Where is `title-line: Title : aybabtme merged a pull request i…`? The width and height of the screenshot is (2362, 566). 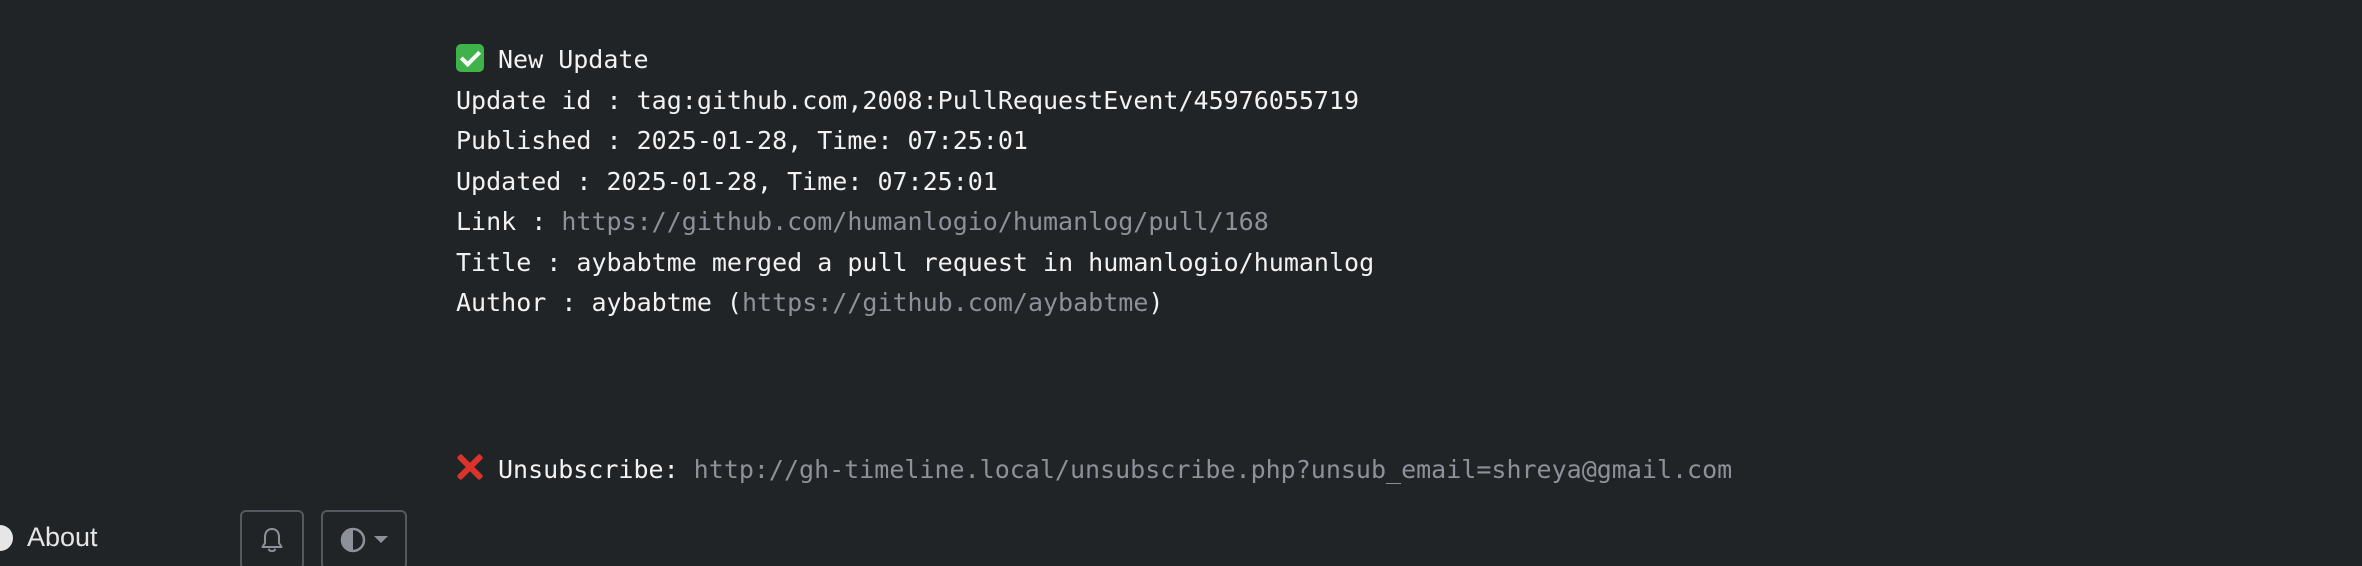
title-line: Title : aybabtme merged a pull request i… is located at coordinates (915, 263).